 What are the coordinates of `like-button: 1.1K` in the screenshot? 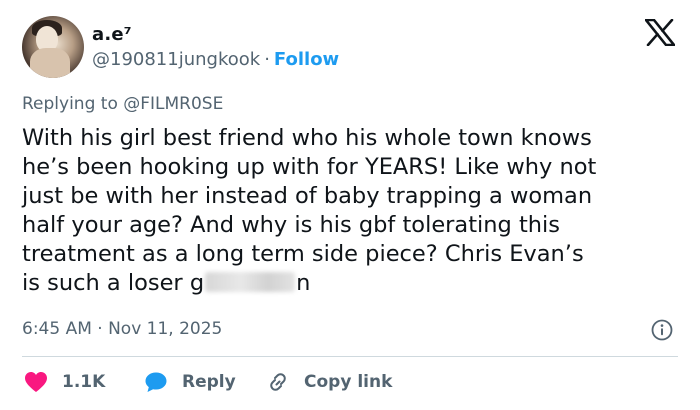 It's located at (64, 382).